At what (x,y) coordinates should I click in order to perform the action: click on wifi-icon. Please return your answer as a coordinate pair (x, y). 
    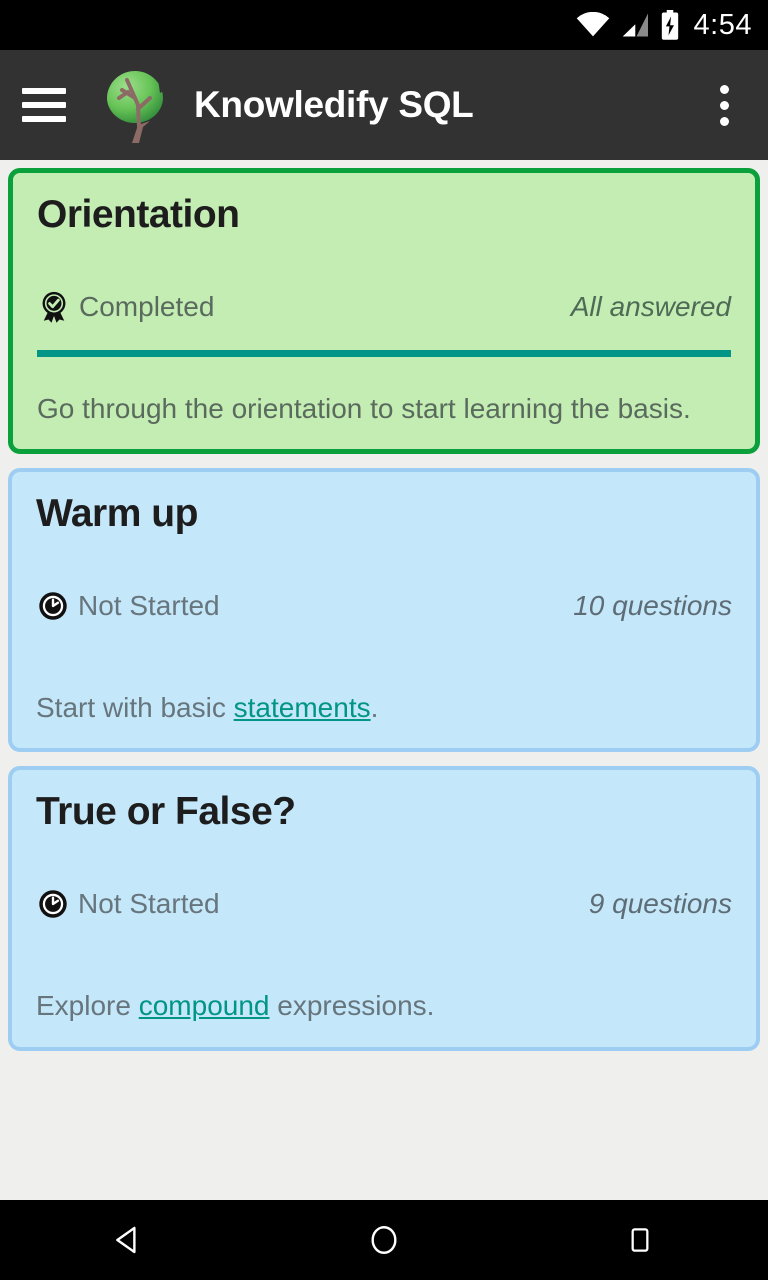
    Looking at the image, I should click on (593, 25).